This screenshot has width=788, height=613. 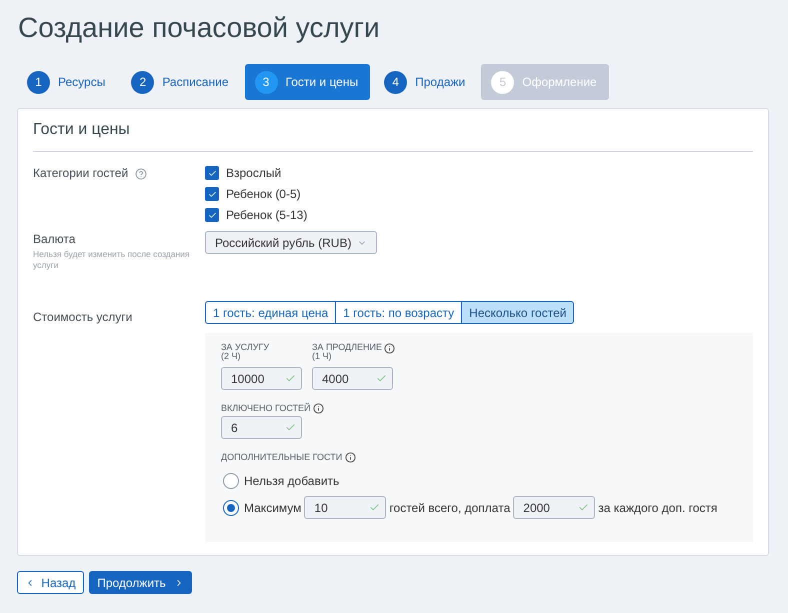 I want to click on field-hint: Нельзя будет изменить после создания услуги, so click(x=112, y=260).